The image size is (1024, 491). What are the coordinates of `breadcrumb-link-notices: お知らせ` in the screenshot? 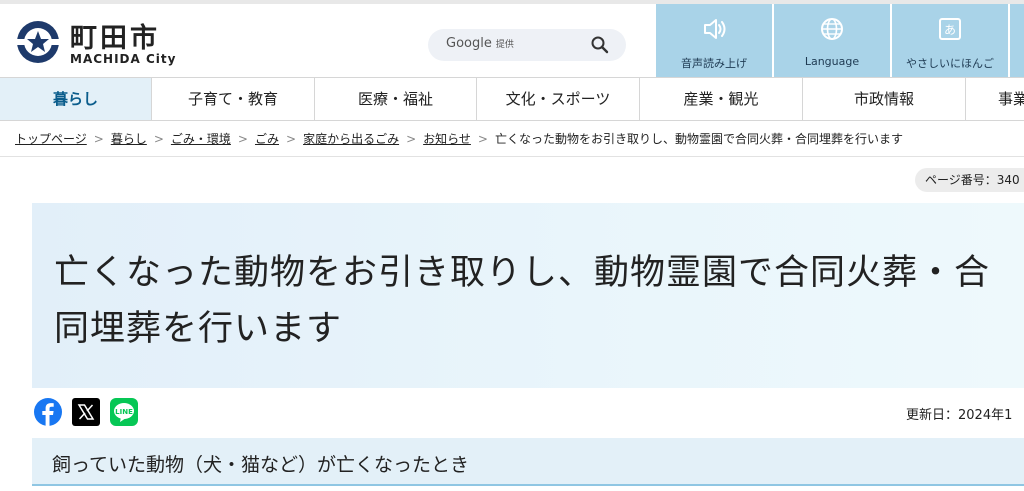 It's located at (447, 139).